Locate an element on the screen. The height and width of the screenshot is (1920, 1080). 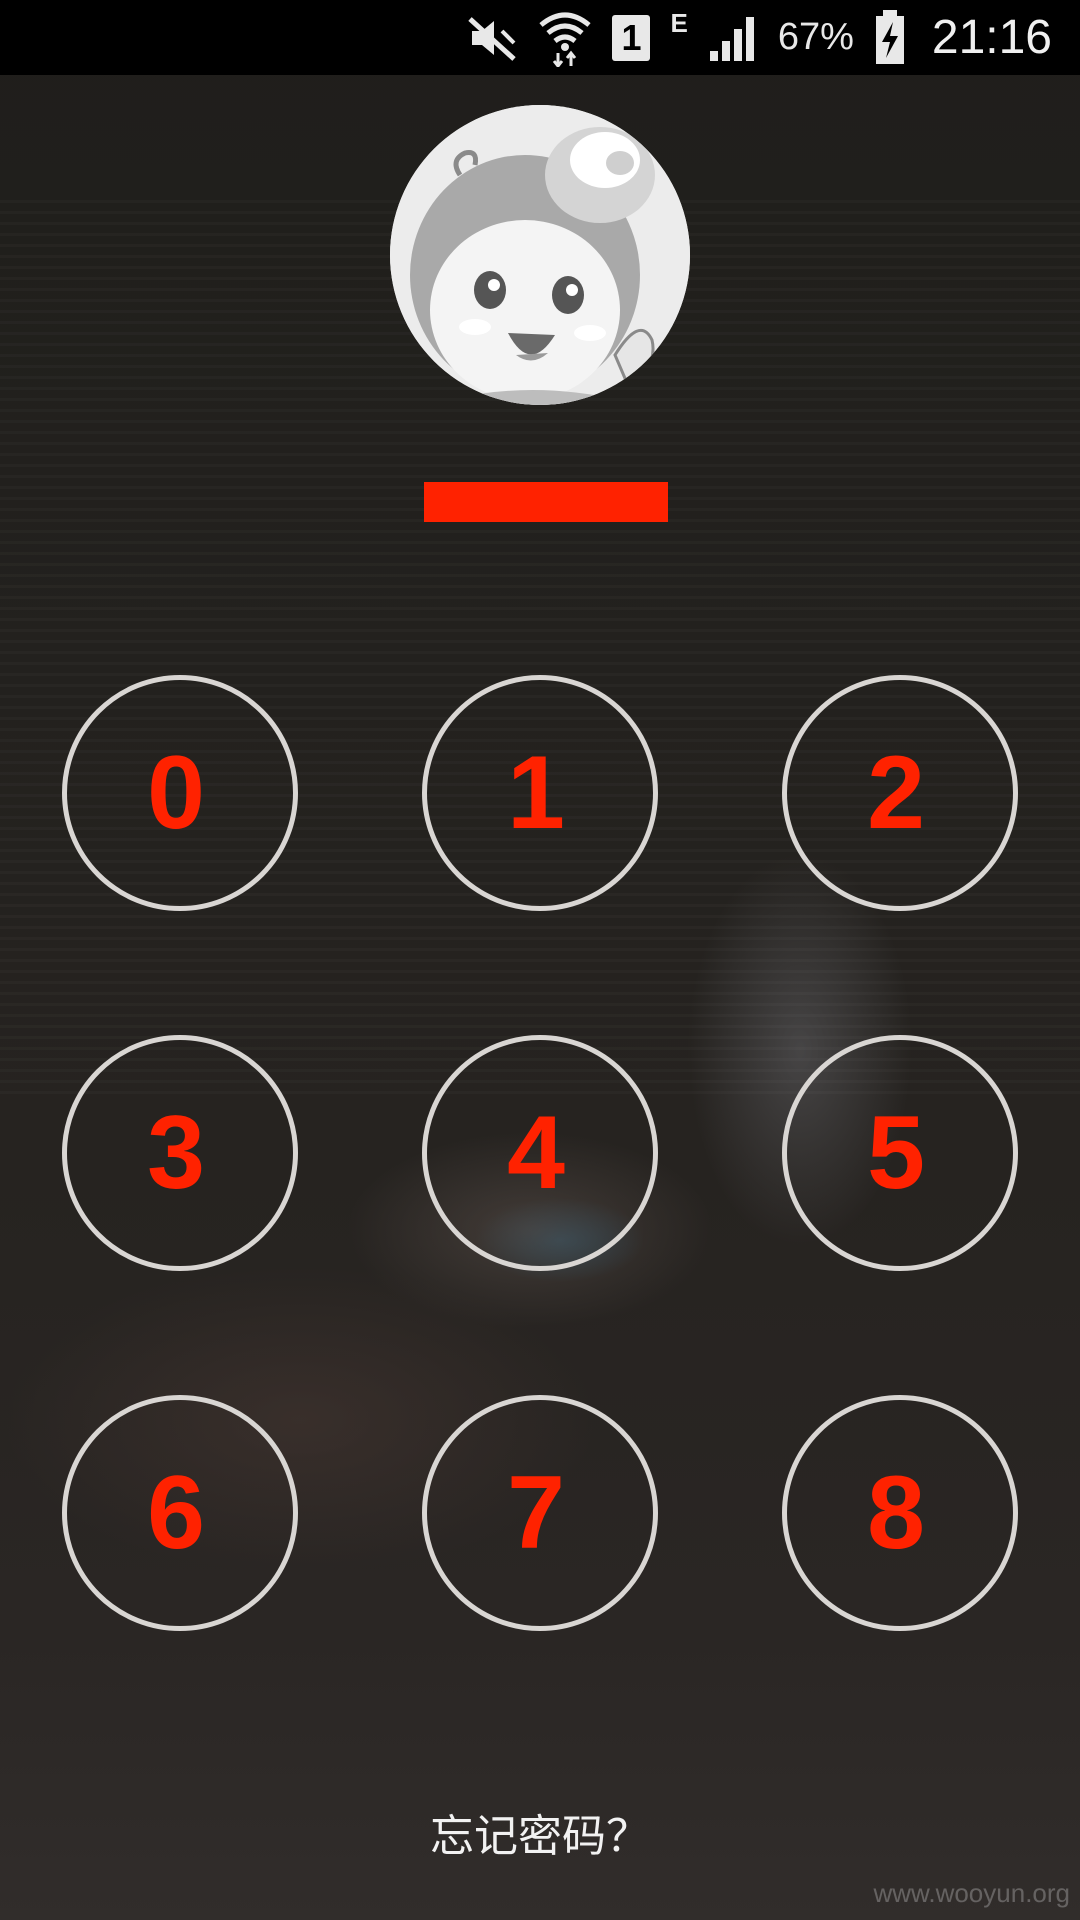
key-3-label: 3 is located at coordinates (176, 1152).